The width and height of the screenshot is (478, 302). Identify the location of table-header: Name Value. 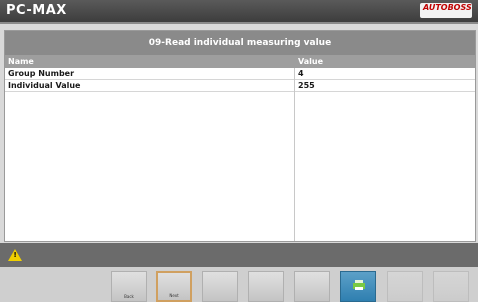
(240, 61).